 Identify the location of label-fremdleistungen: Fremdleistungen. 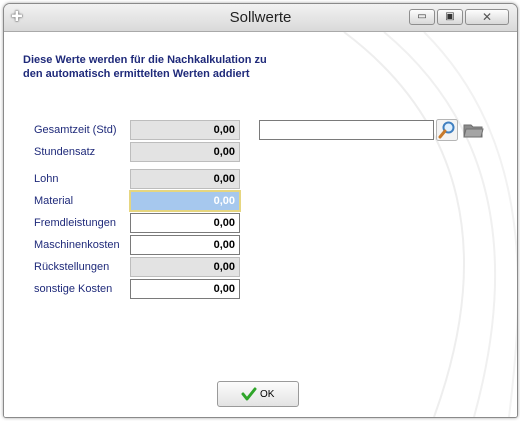
(75, 223).